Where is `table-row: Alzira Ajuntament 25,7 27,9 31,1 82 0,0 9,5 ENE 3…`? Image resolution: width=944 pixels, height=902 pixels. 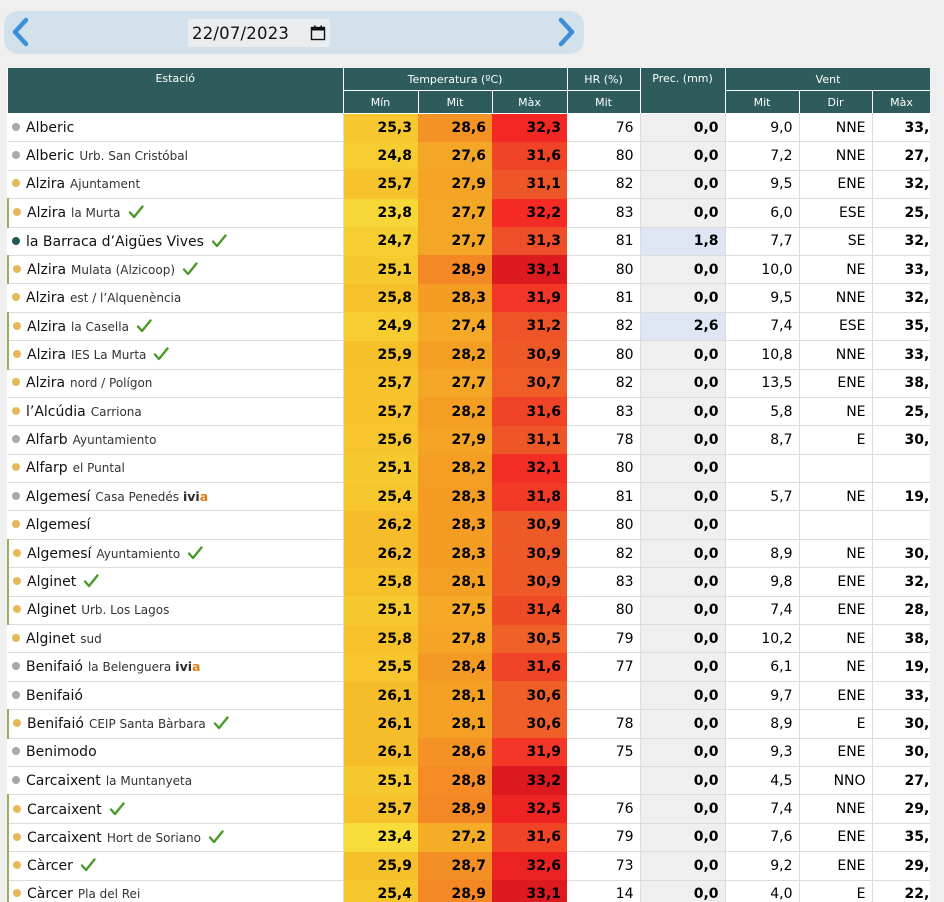
table-row: Alzira Ajuntament 25,7 27,9 31,1 82 0,0 9,5 ENE 3… is located at coordinates (469, 185).